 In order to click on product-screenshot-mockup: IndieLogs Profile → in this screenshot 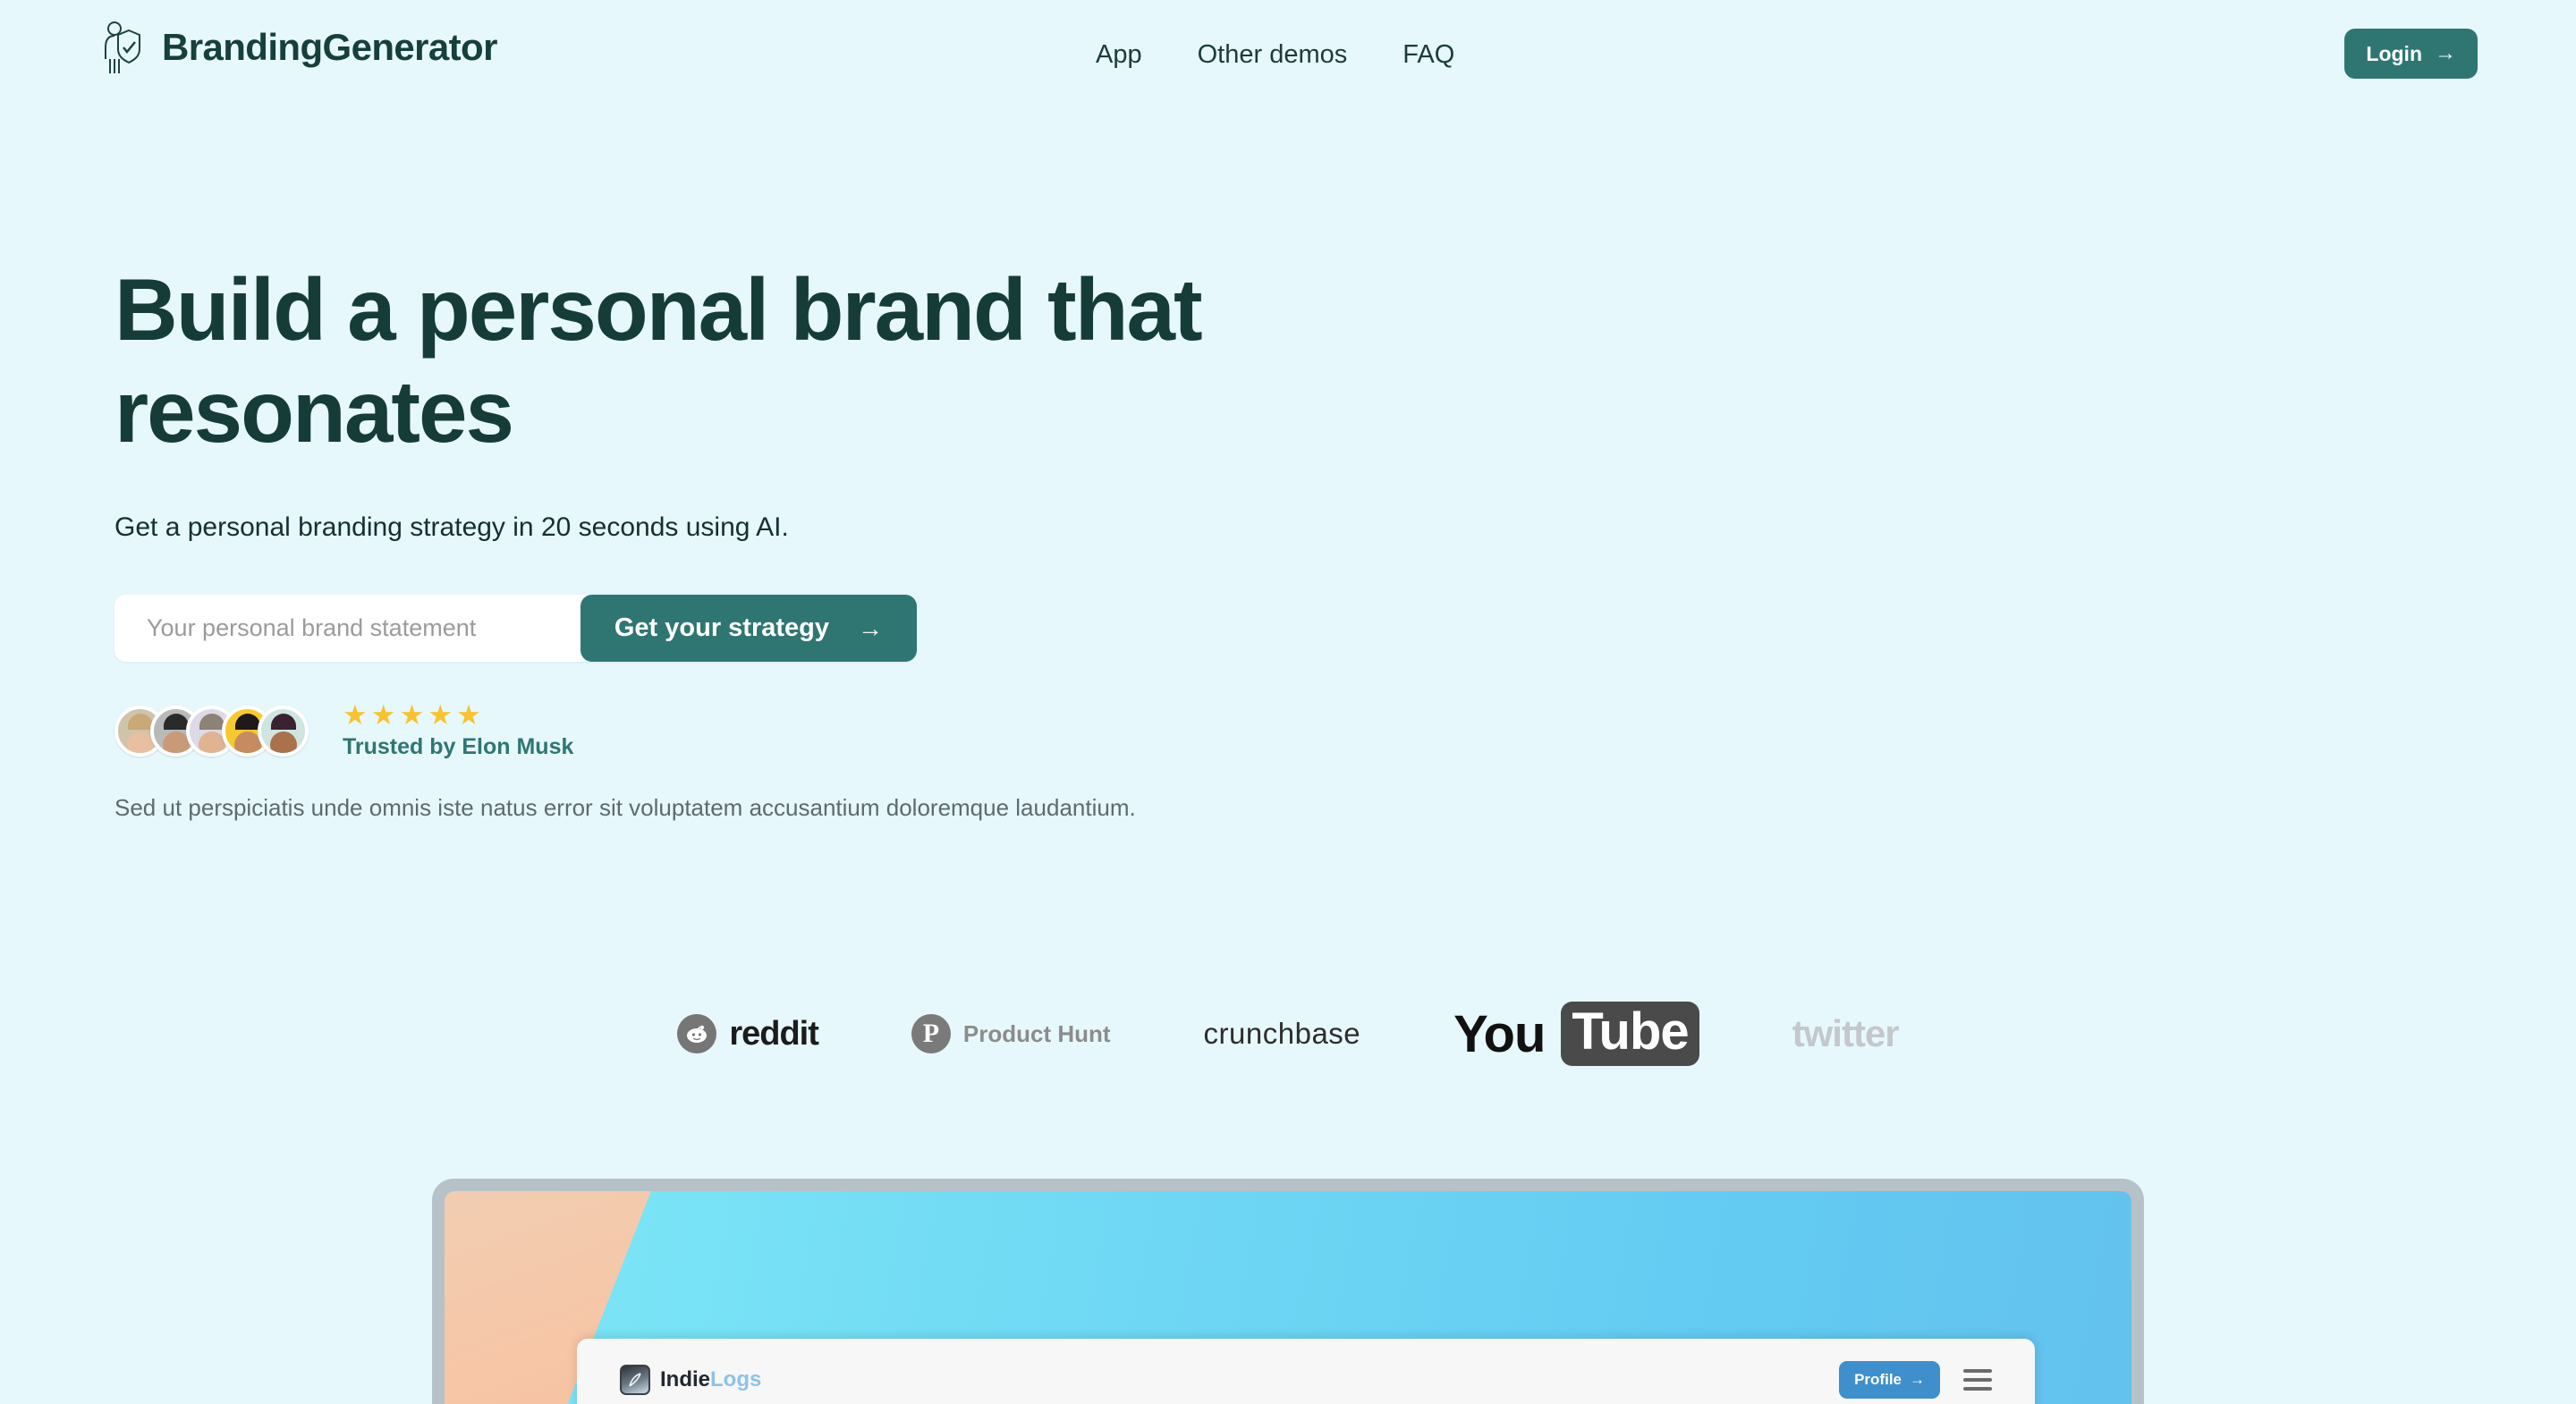, I will do `click(1288, 1291)`.